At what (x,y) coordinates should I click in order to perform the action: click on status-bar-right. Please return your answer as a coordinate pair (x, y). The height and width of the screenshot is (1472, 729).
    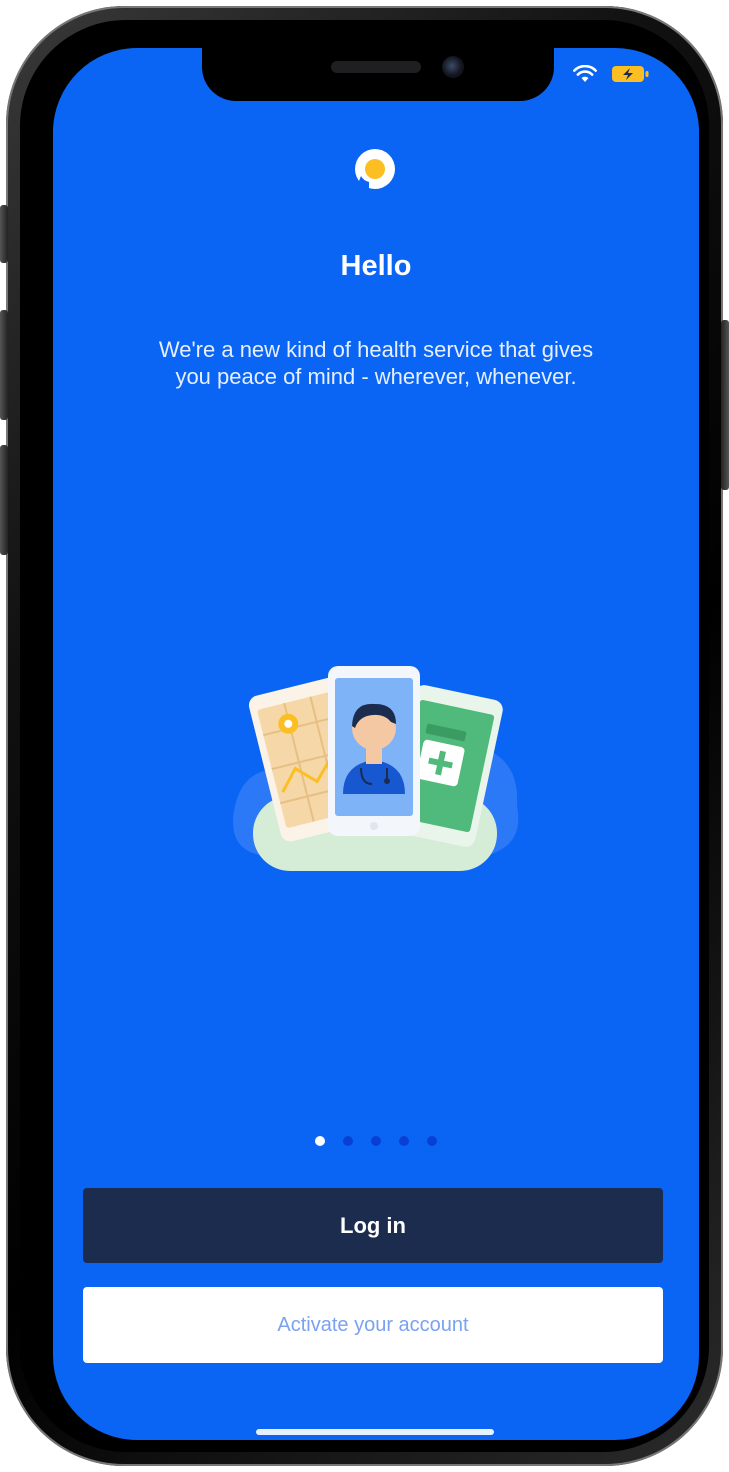
    Looking at the image, I should click on (612, 74).